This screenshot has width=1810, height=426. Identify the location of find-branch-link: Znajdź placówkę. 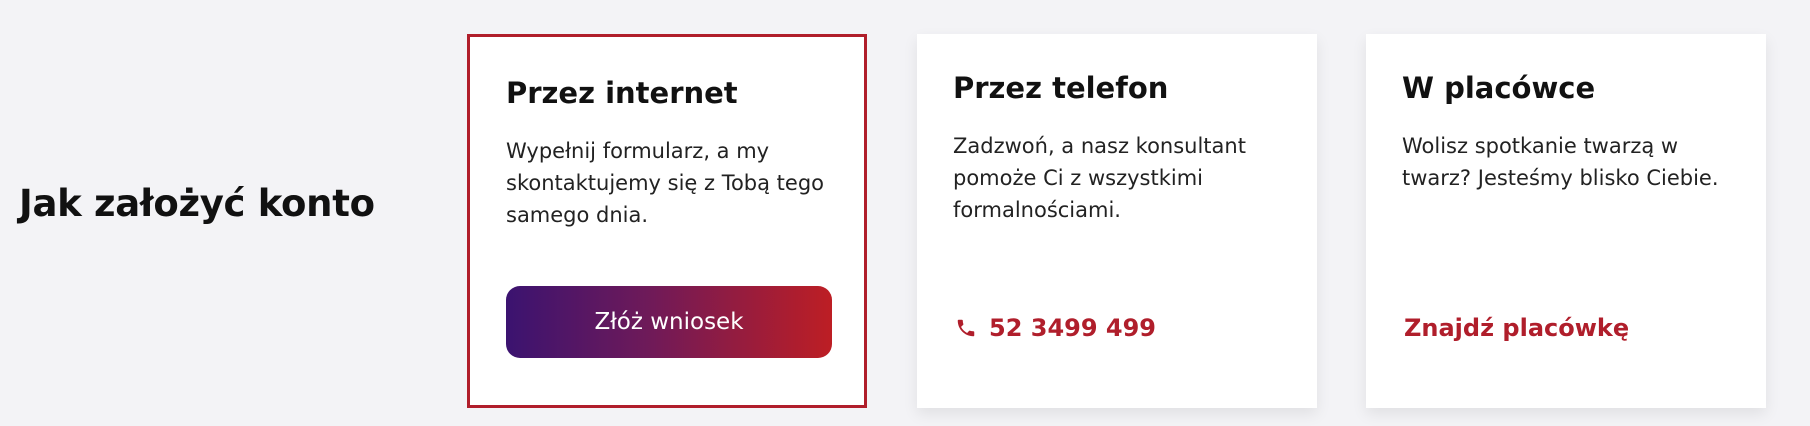
(1516, 328).